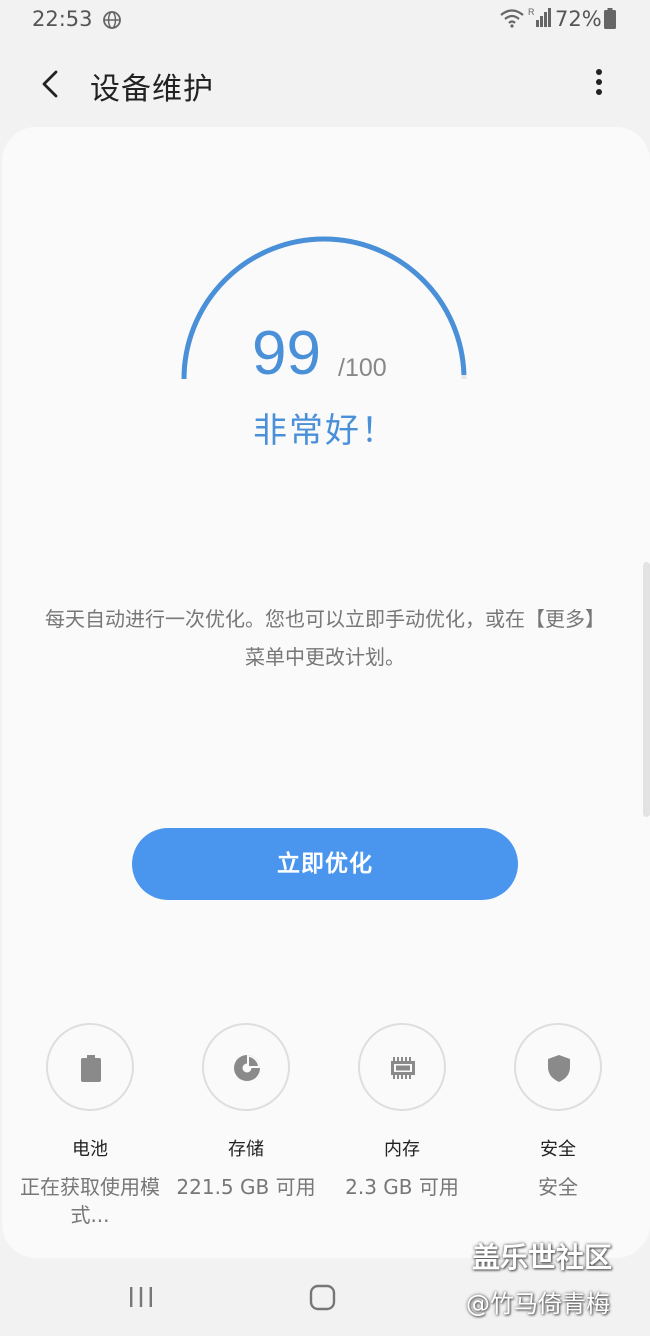 Image resolution: width=650 pixels, height=1336 pixels. What do you see at coordinates (246, 1187) in the screenshot?
I see `storage-item-value: 221.5 GB 可用` at bounding box center [246, 1187].